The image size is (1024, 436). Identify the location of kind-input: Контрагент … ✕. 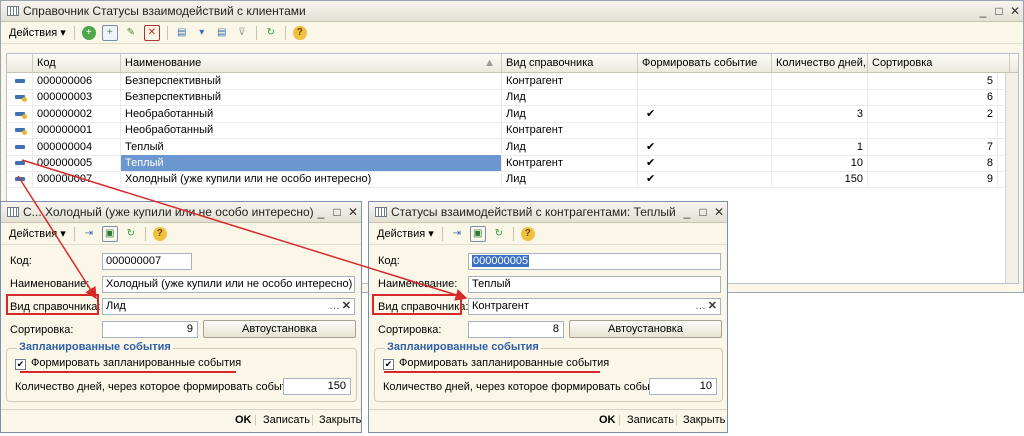
(594, 306).